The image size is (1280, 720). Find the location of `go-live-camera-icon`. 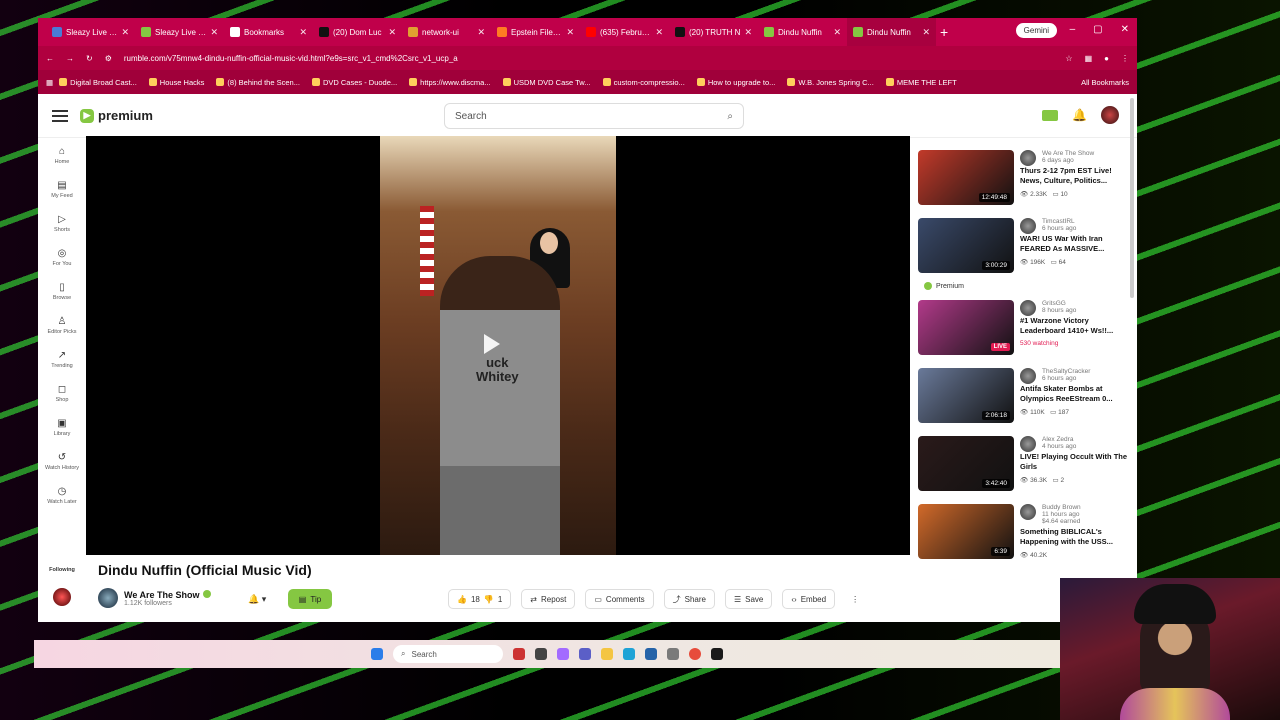

go-live-camera-icon is located at coordinates (1050, 115).